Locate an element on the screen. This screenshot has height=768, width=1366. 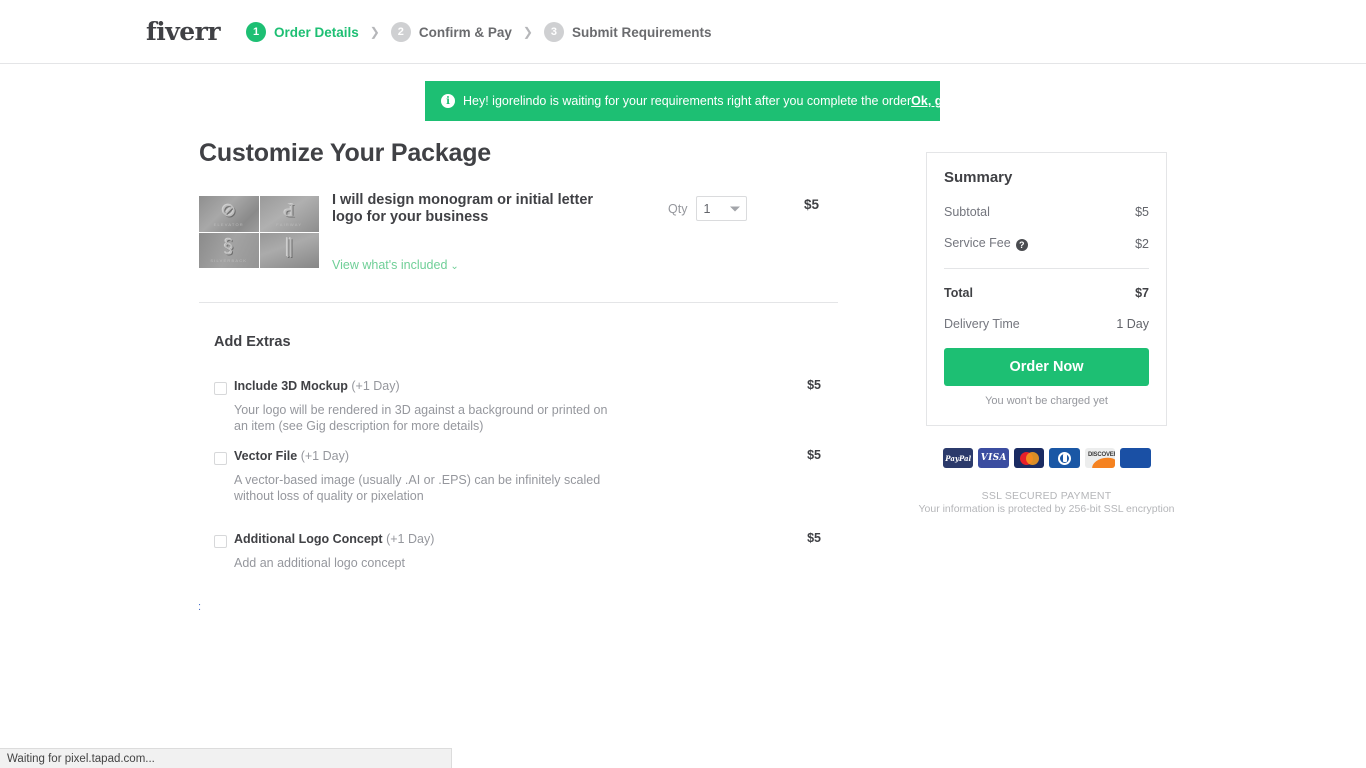
thumbnail-cell-3: § SILVERBACK is located at coordinates (229, 250).